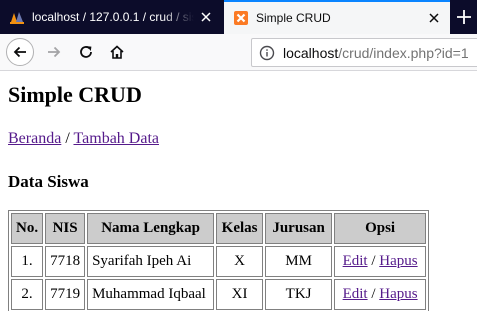 This screenshot has width=477, height=311. I want to click on home-icon, so click(117, 52).